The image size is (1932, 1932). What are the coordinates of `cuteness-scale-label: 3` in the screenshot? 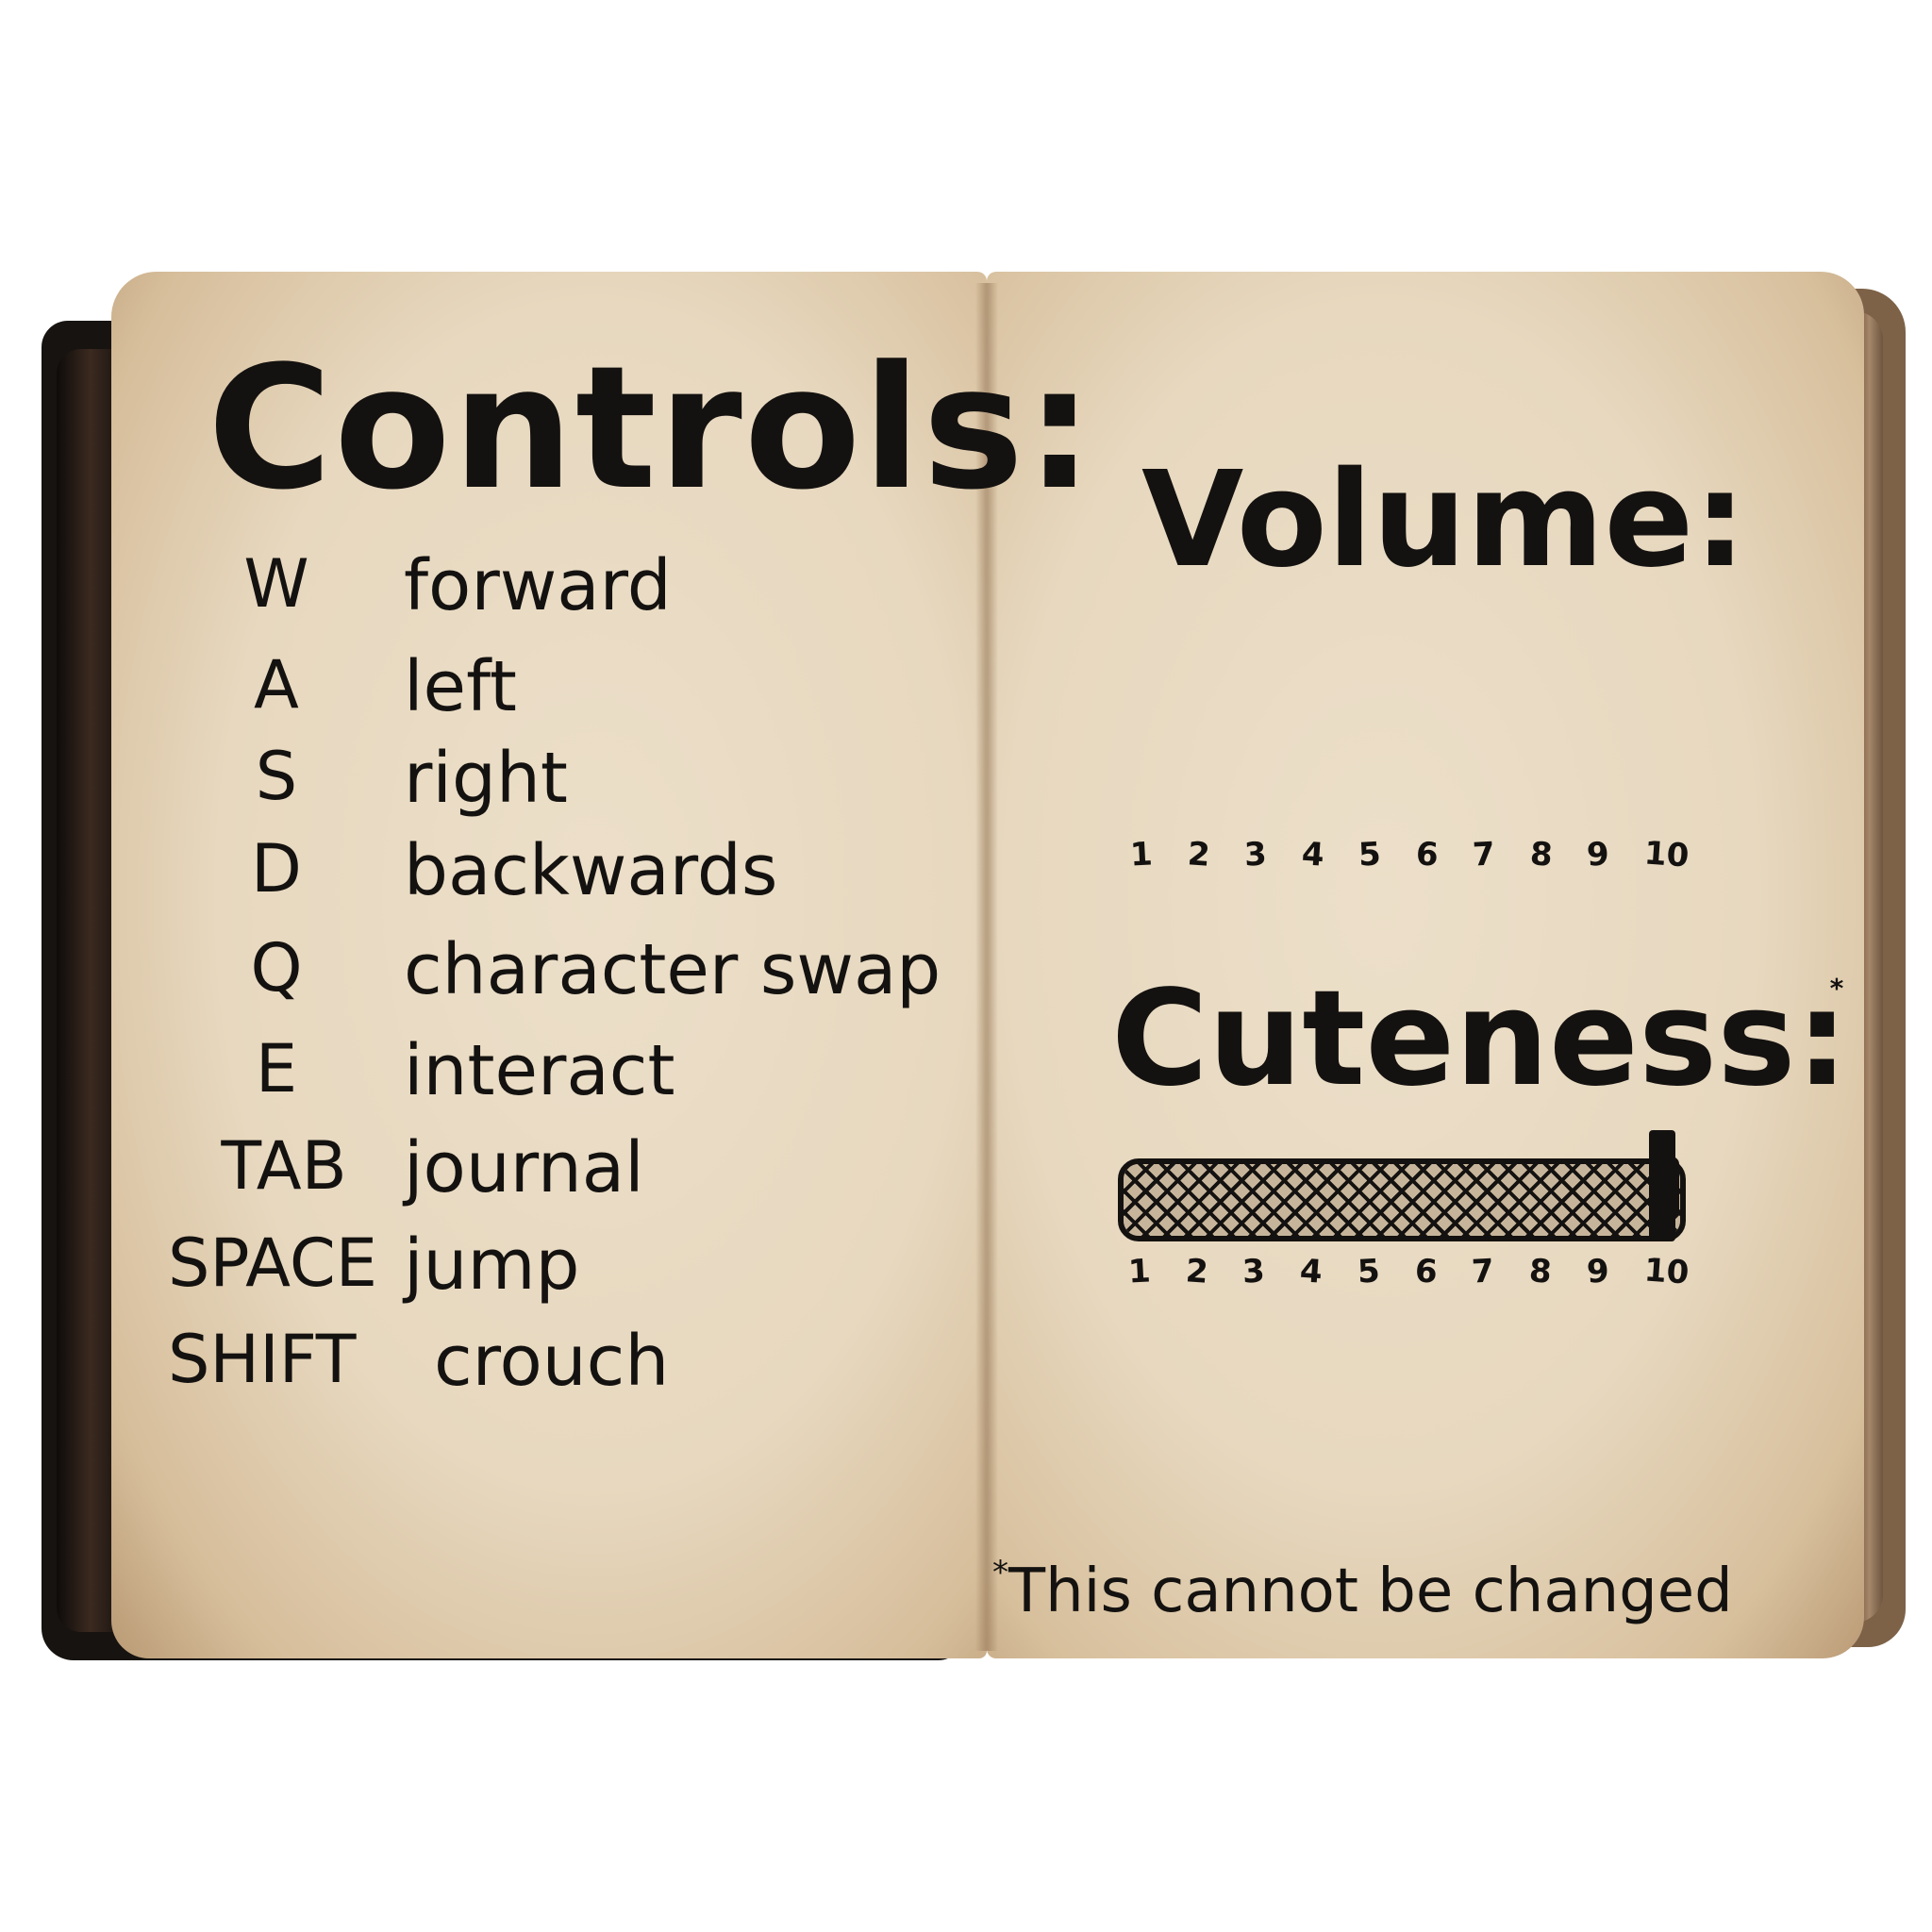 It's located at (1254, 1272).